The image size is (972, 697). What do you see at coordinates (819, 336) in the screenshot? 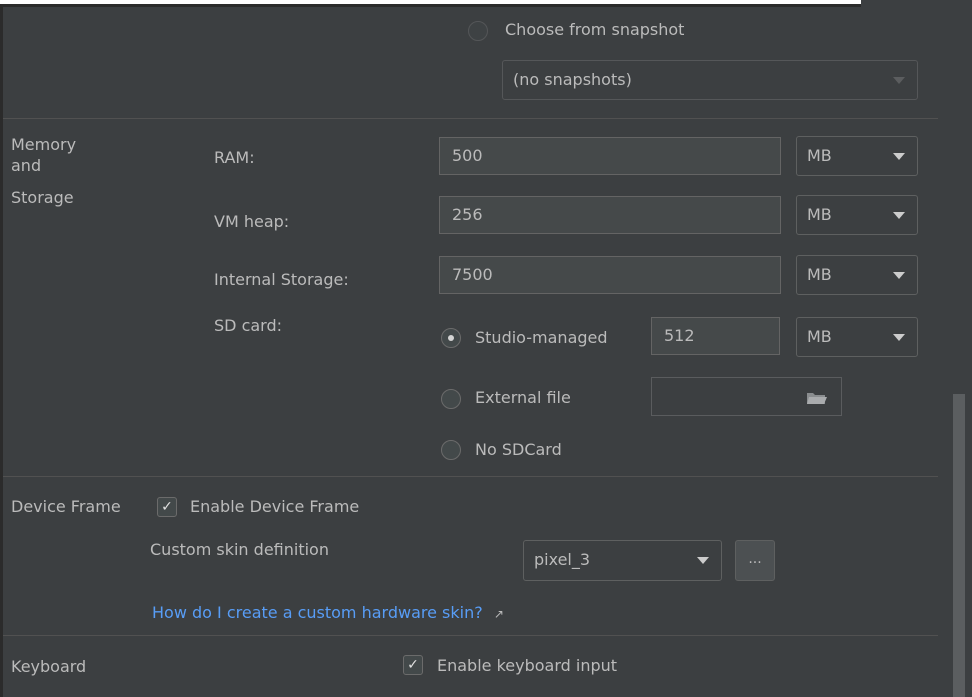
I see `studio-managed-unit-value: MB` at bounding box center [819, 336].